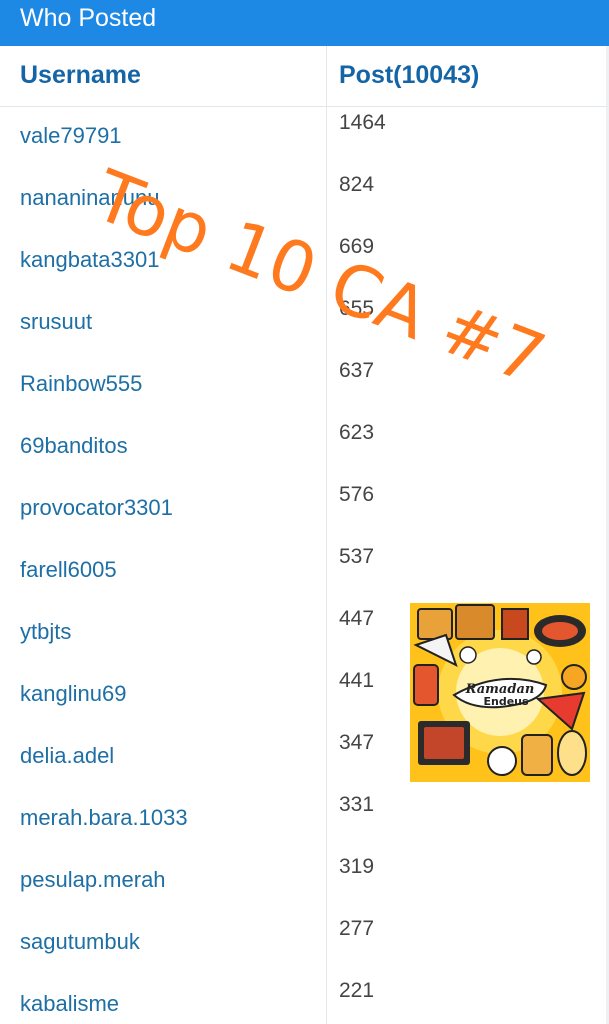 This screenshot has width=609, height=1024. Describe the element at coordinates (104, 818) in the screenshot. I see `username-link: merah.bara.1033` at that location.